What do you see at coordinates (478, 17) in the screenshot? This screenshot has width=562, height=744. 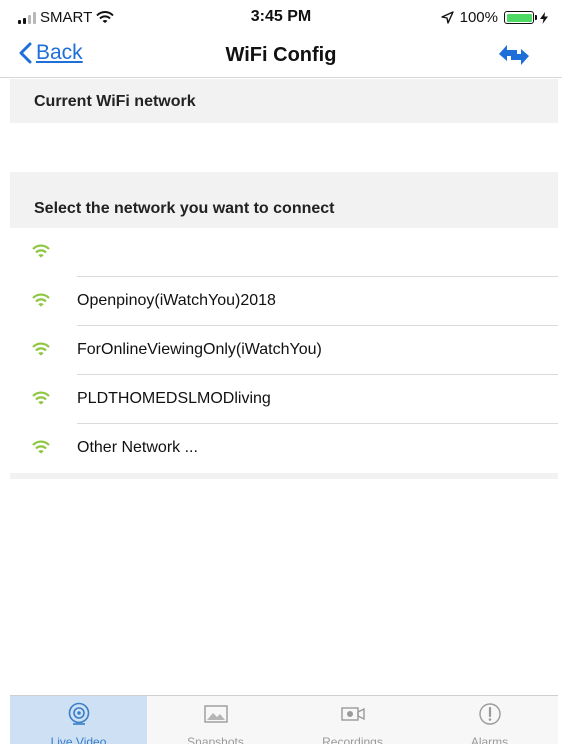 I see `battery-percent: 100%` at bounding box center [478, 17].